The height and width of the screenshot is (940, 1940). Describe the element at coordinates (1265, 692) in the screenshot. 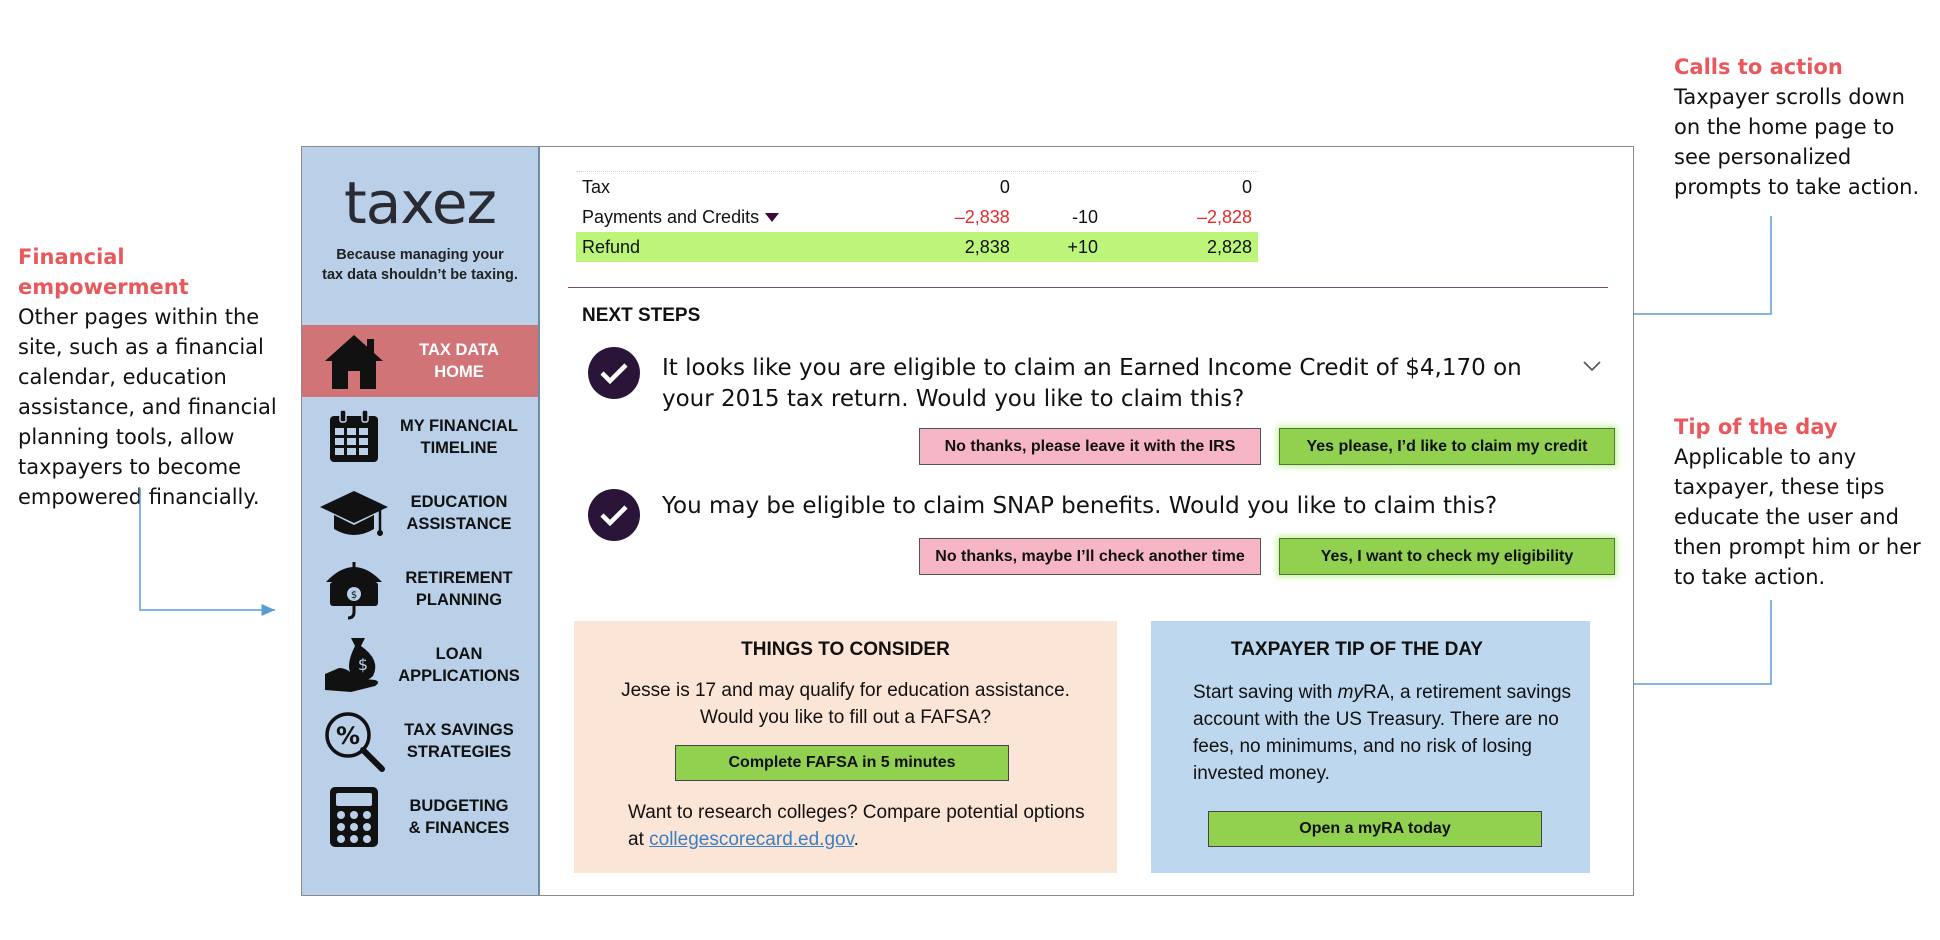

I see `tip-body-start: Start saving with` at that location.